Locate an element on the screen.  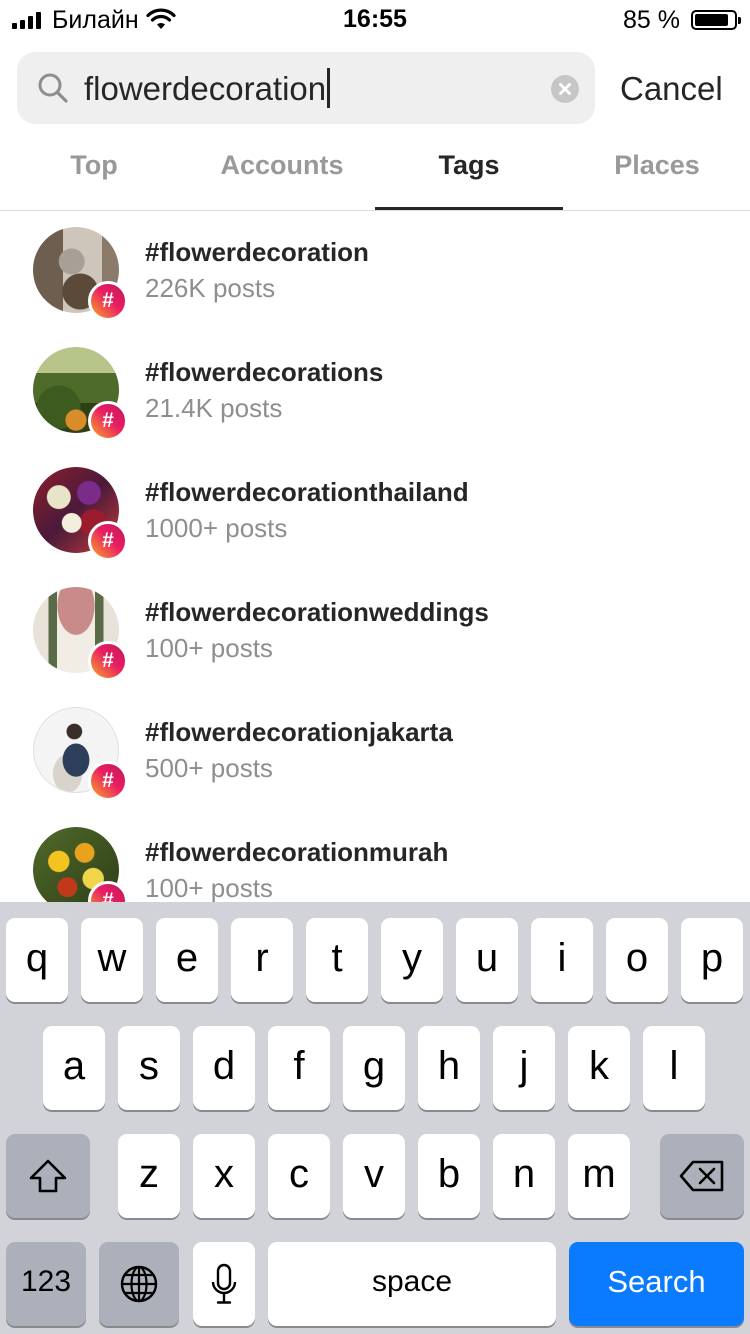
key-j: j is located at coordinates (524, 1068).